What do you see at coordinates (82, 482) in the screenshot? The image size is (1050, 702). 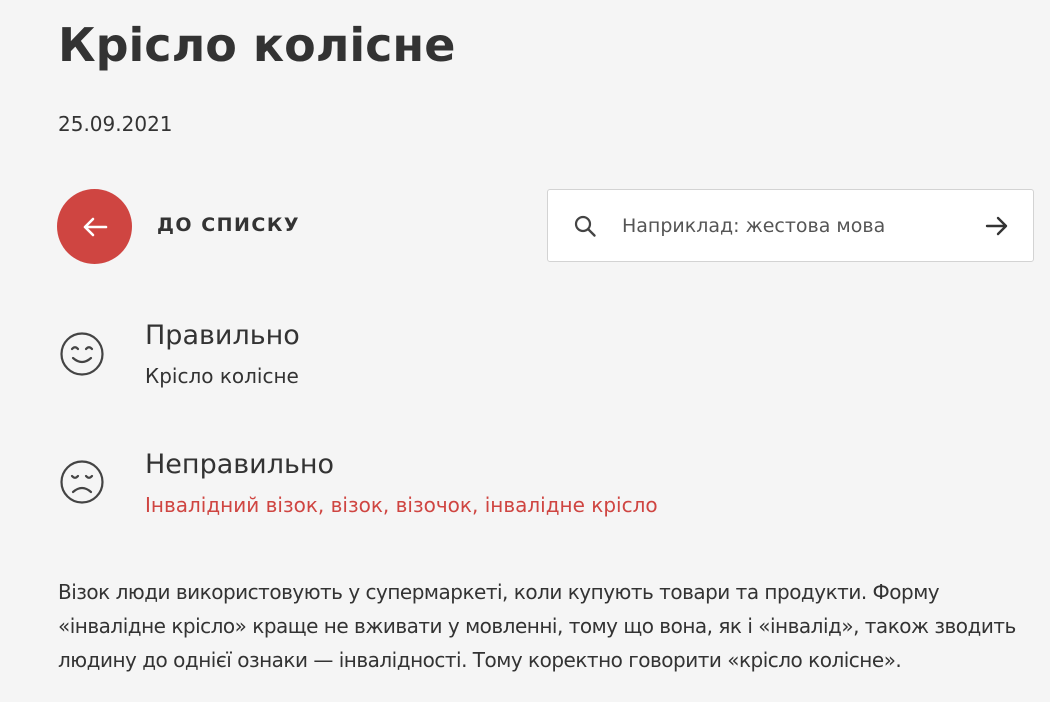 I see `sad-face-icon` at bounding box center [82, 482].